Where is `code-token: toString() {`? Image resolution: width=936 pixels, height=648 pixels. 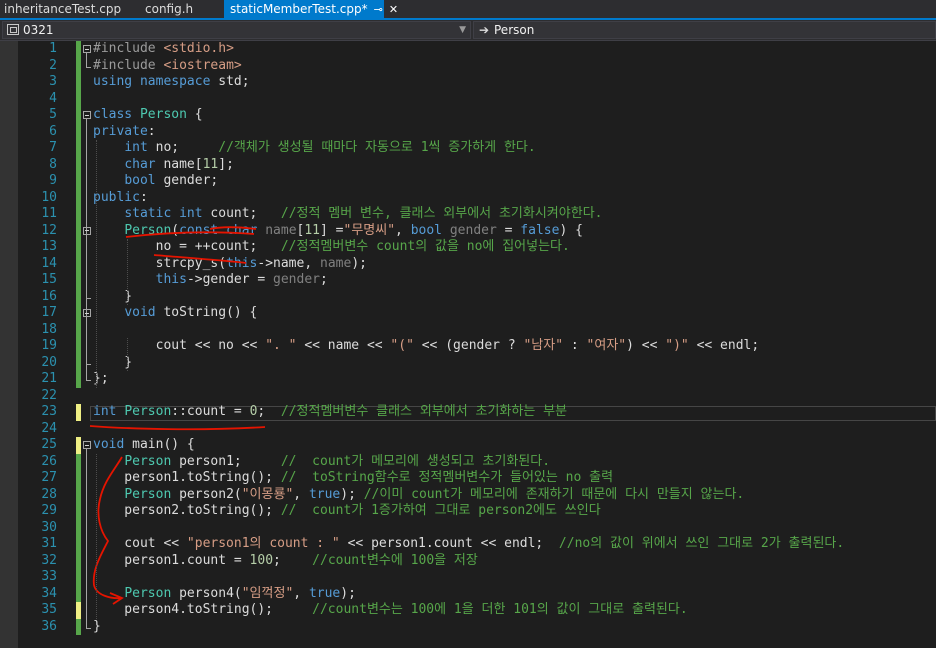 code-token: toString() { is located at coordinates (206, 312).